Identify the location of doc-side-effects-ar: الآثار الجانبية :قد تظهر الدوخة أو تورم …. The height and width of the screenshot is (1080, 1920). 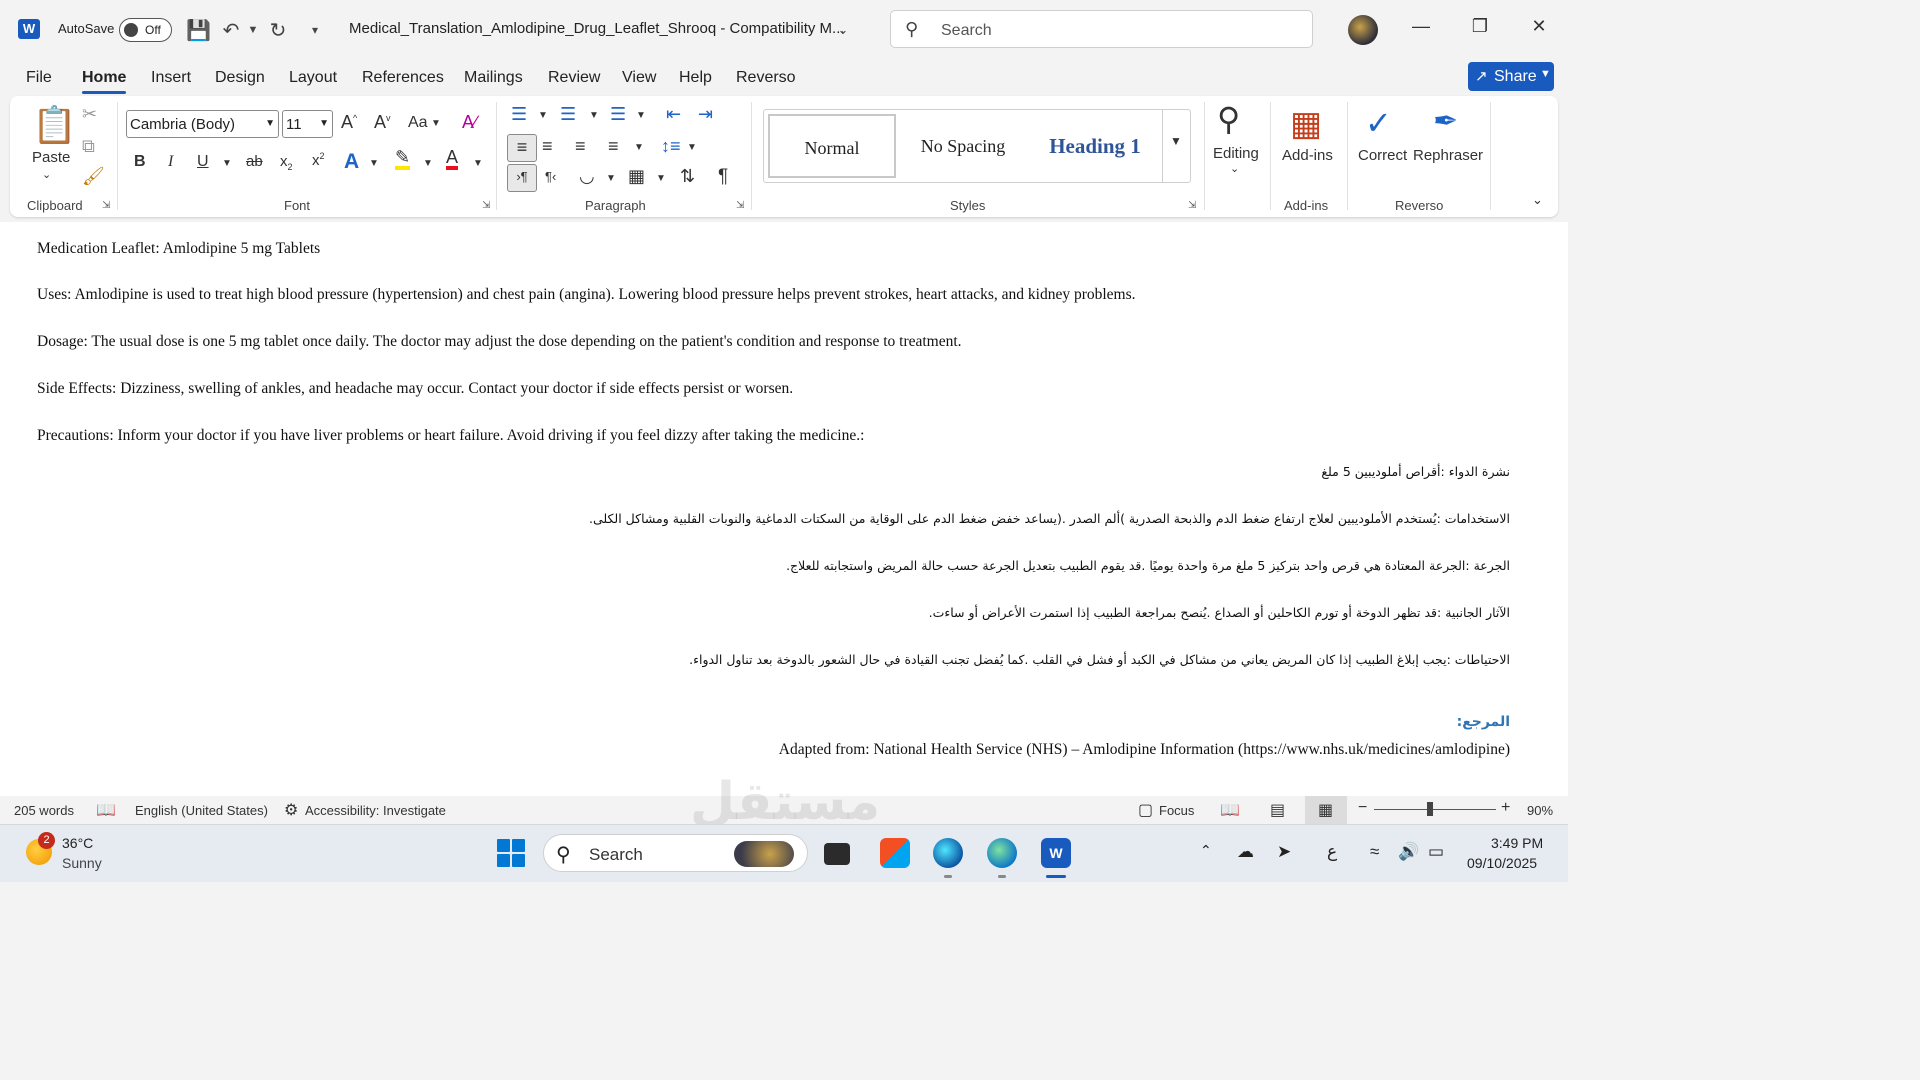
(1219, 612).